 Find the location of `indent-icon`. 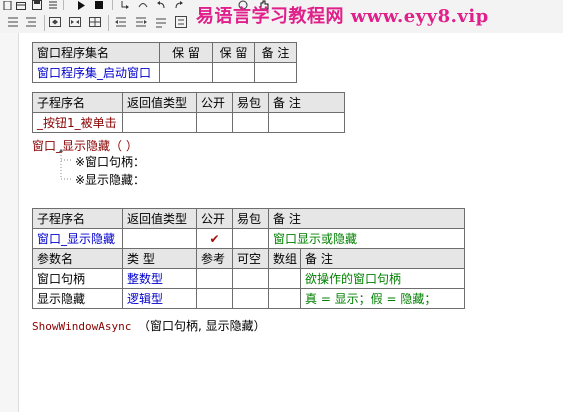

indent-icon is located at coordinates (141, 22).